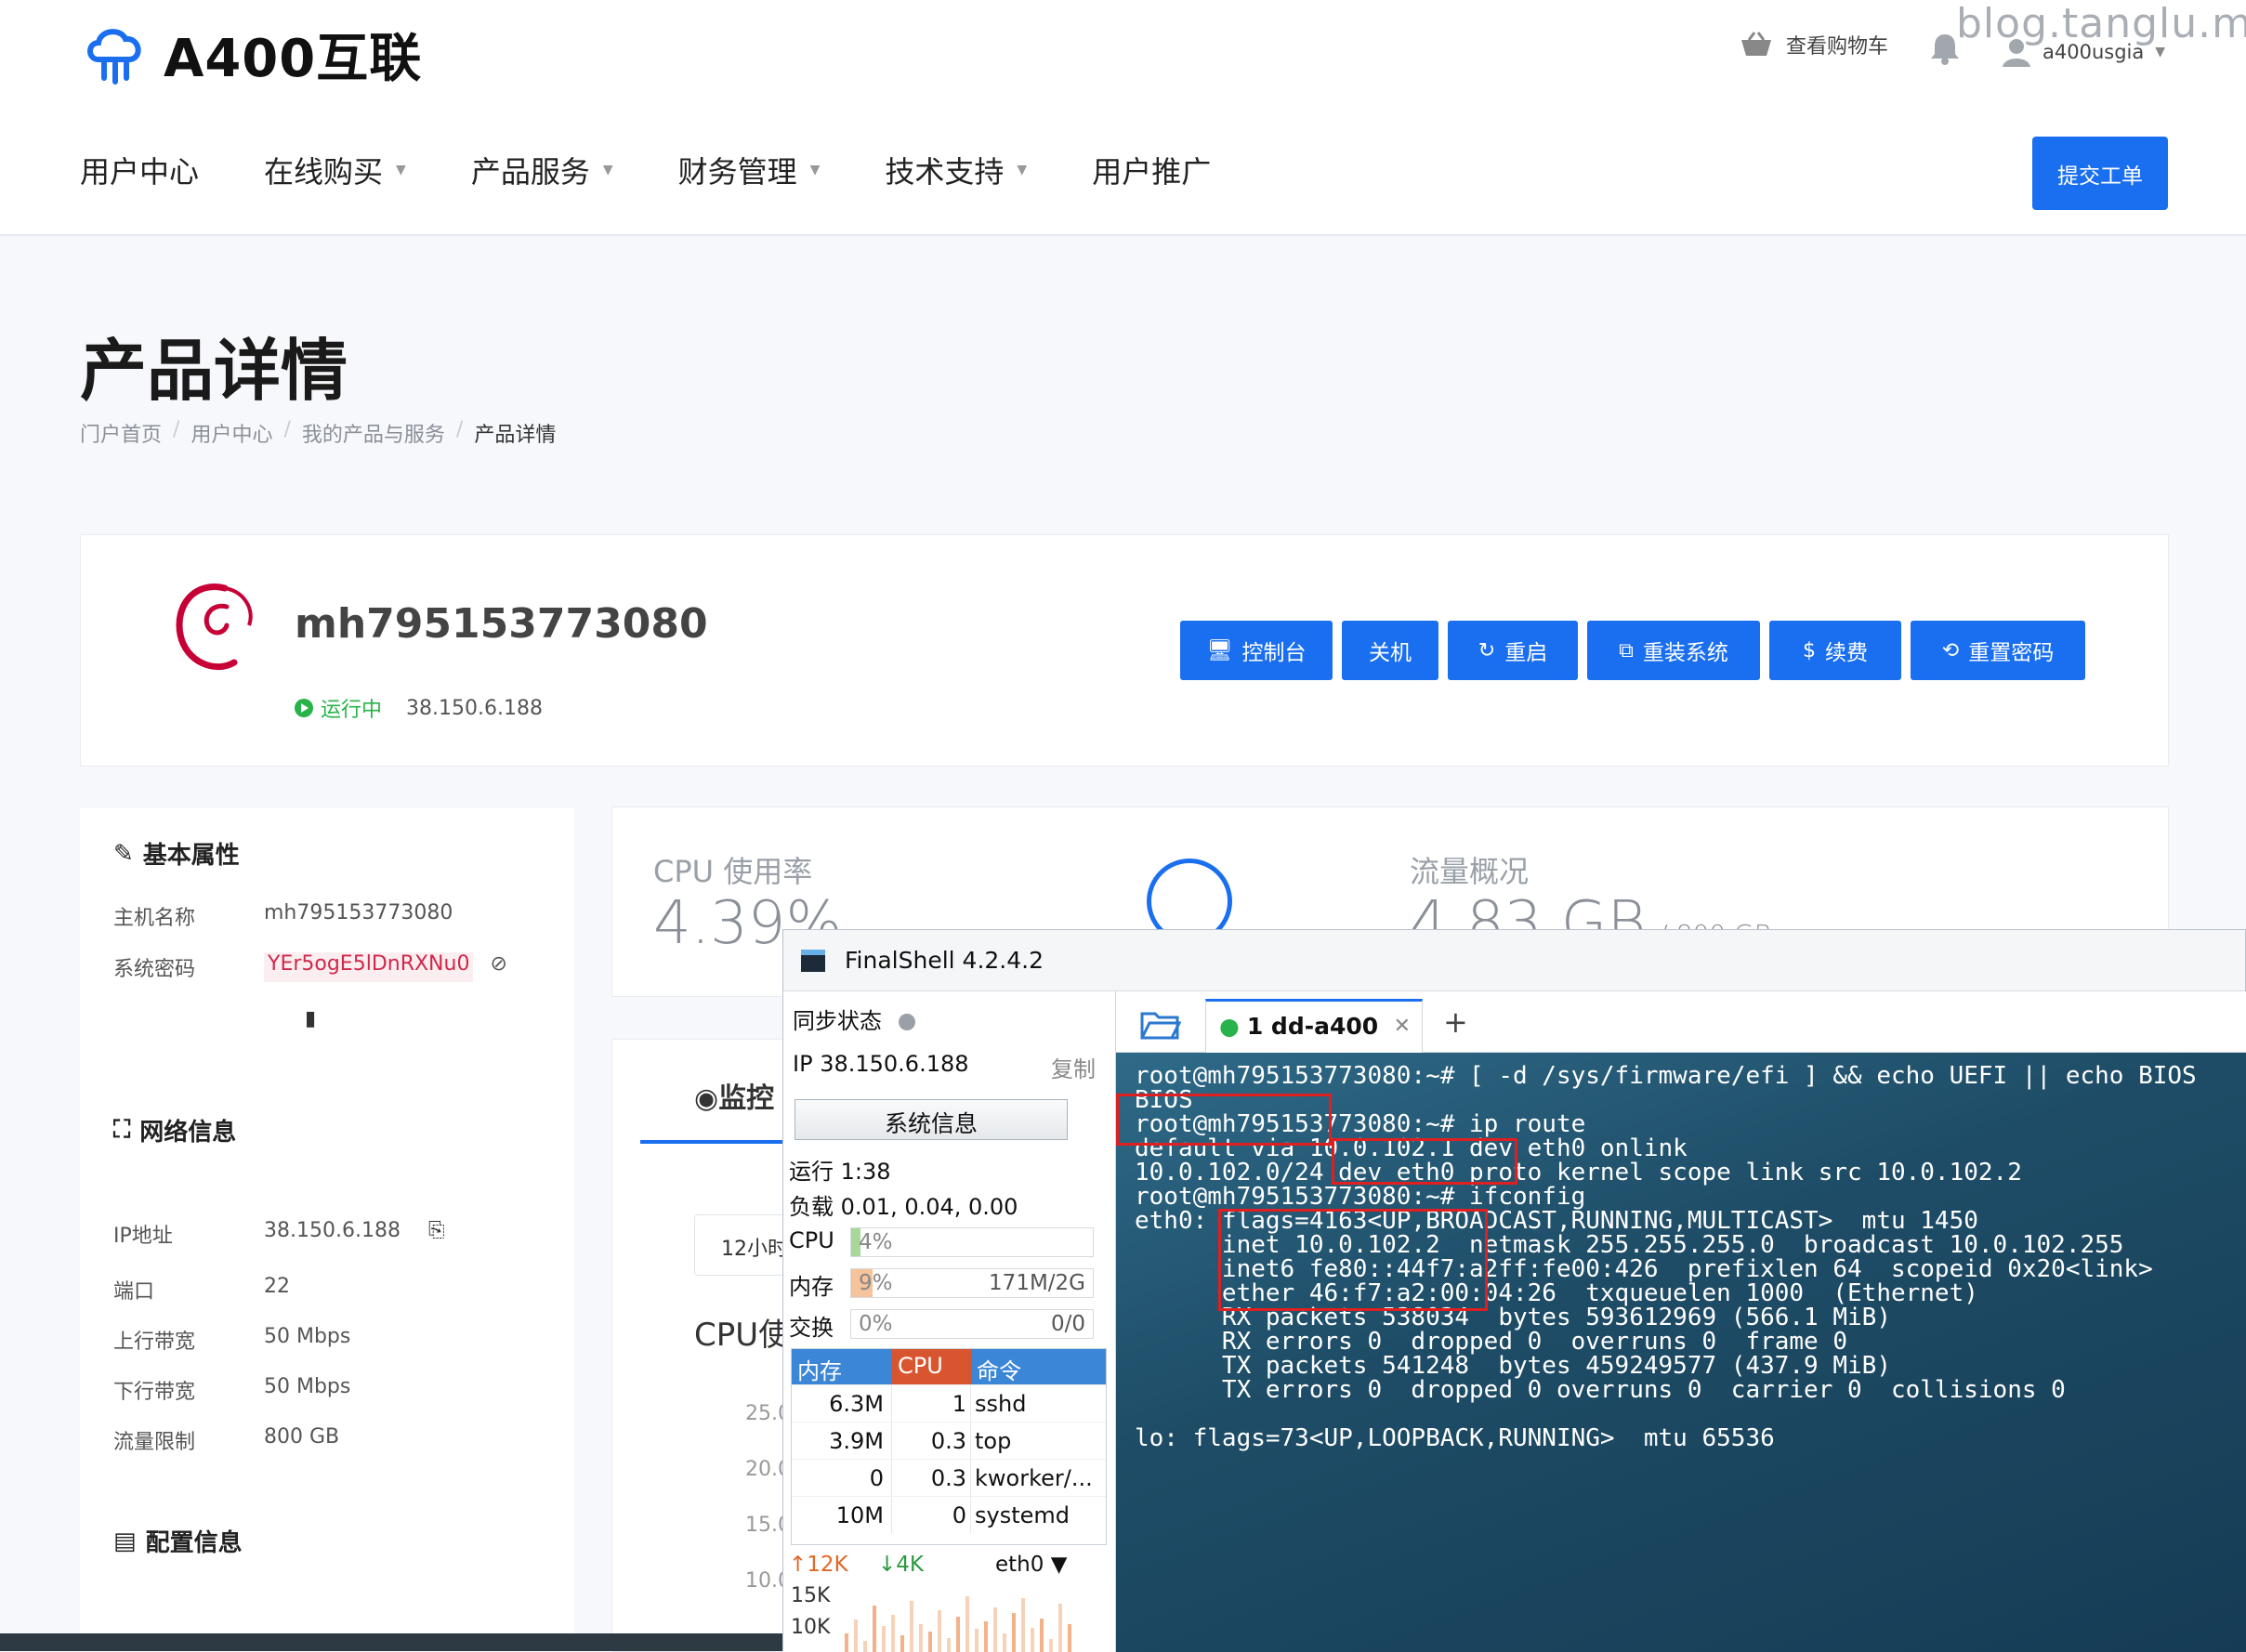 This screenshot has width=2246, height=1652. Describe the element at coordinates (811, 1595) in the screenshot. I see `net-tick: 15K` at that location.